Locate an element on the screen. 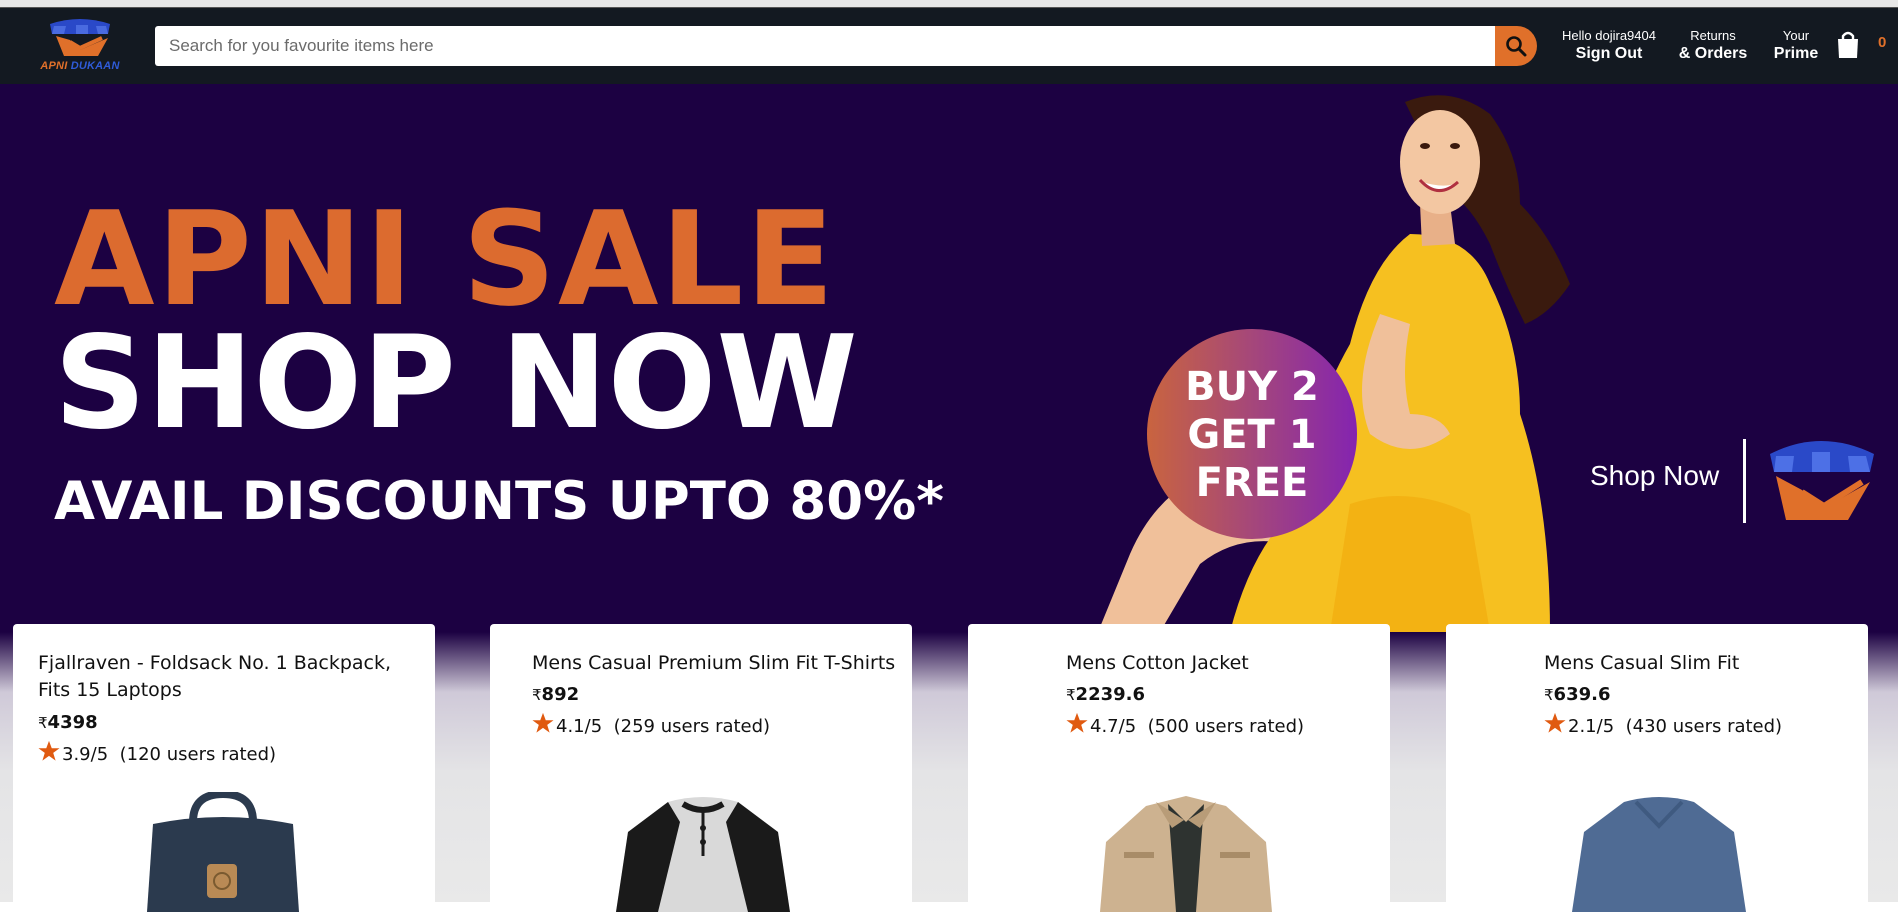 The height and width of the screenshot is (914, 1898). rating-score: 4.1/5 is located at coordinates (579, 726).